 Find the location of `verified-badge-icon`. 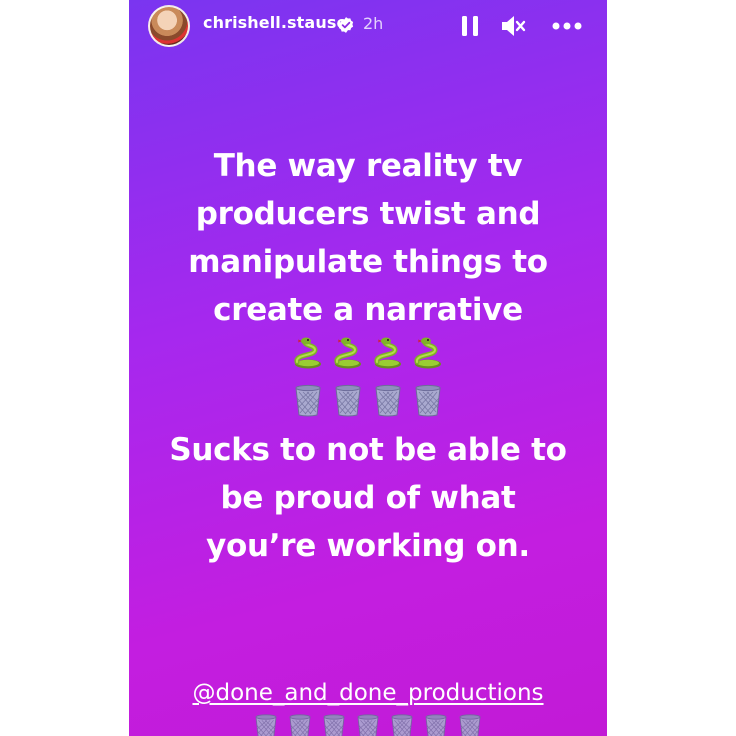

verified-badge-icon is located at coordinates (346, 25).